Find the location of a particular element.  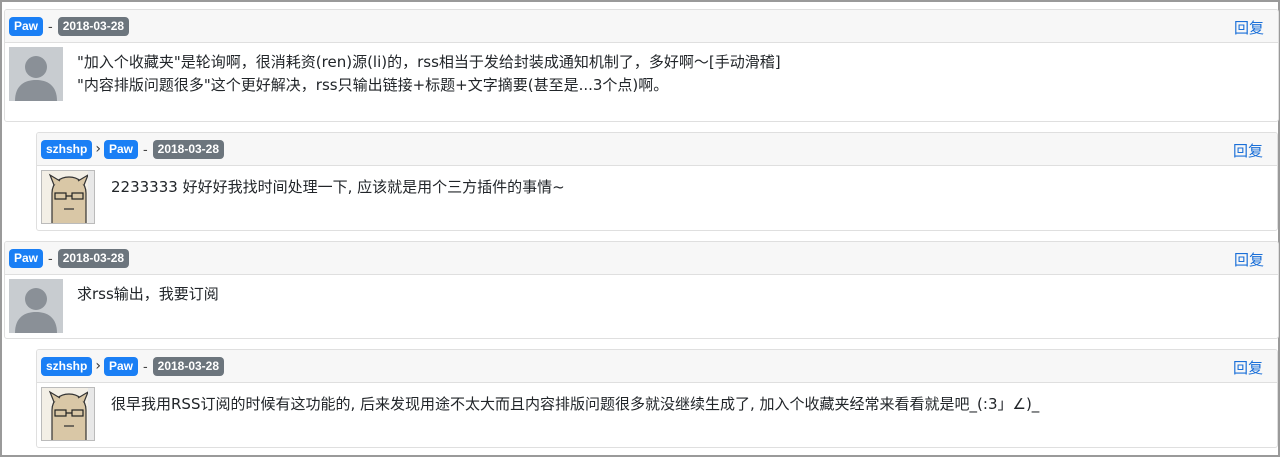

comment-text: 求rss输出，我要订阅 is located at coordinates (148, 294).